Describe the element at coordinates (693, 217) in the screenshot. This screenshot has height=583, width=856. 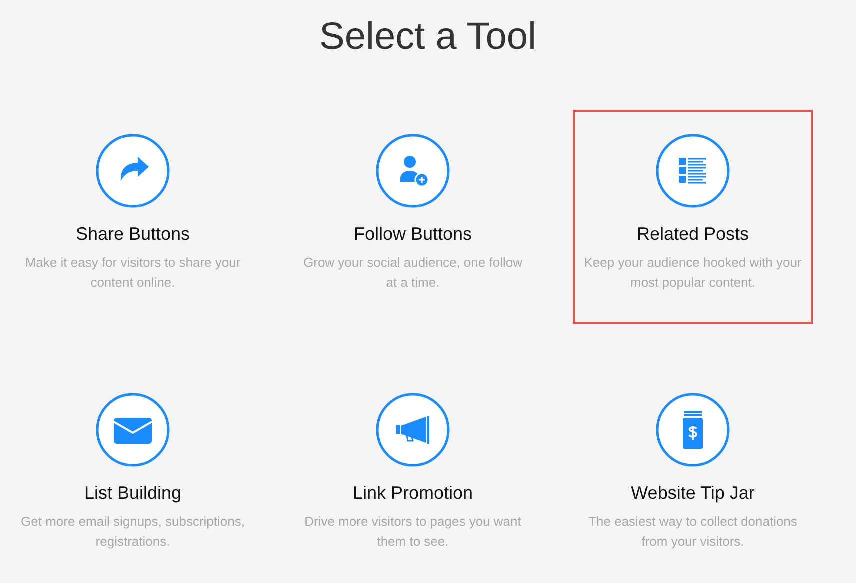
I see `tool-card: Related Posts Keep your audience hooked with your most popular content.` at that location.